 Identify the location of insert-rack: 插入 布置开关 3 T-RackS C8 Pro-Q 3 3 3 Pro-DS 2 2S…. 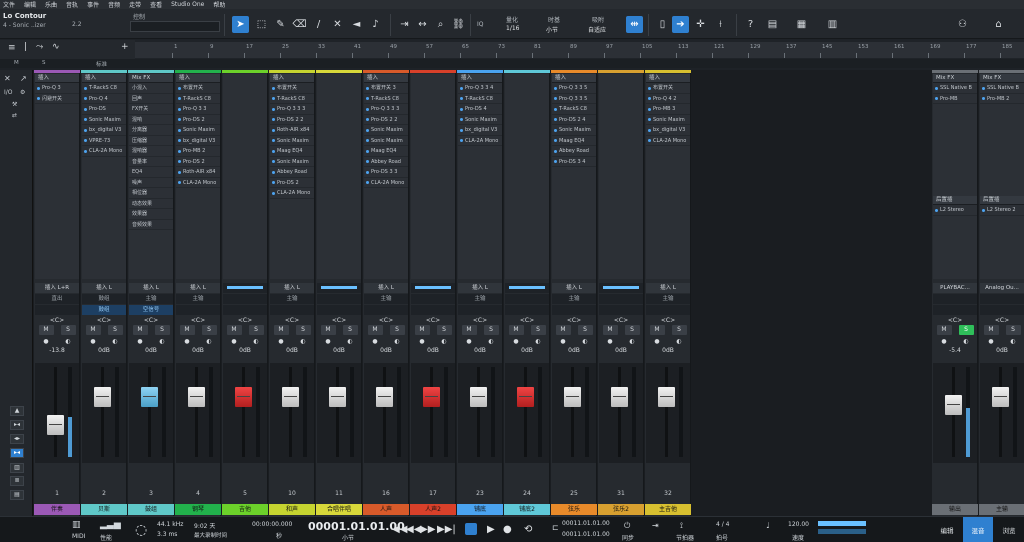
(386, 176).